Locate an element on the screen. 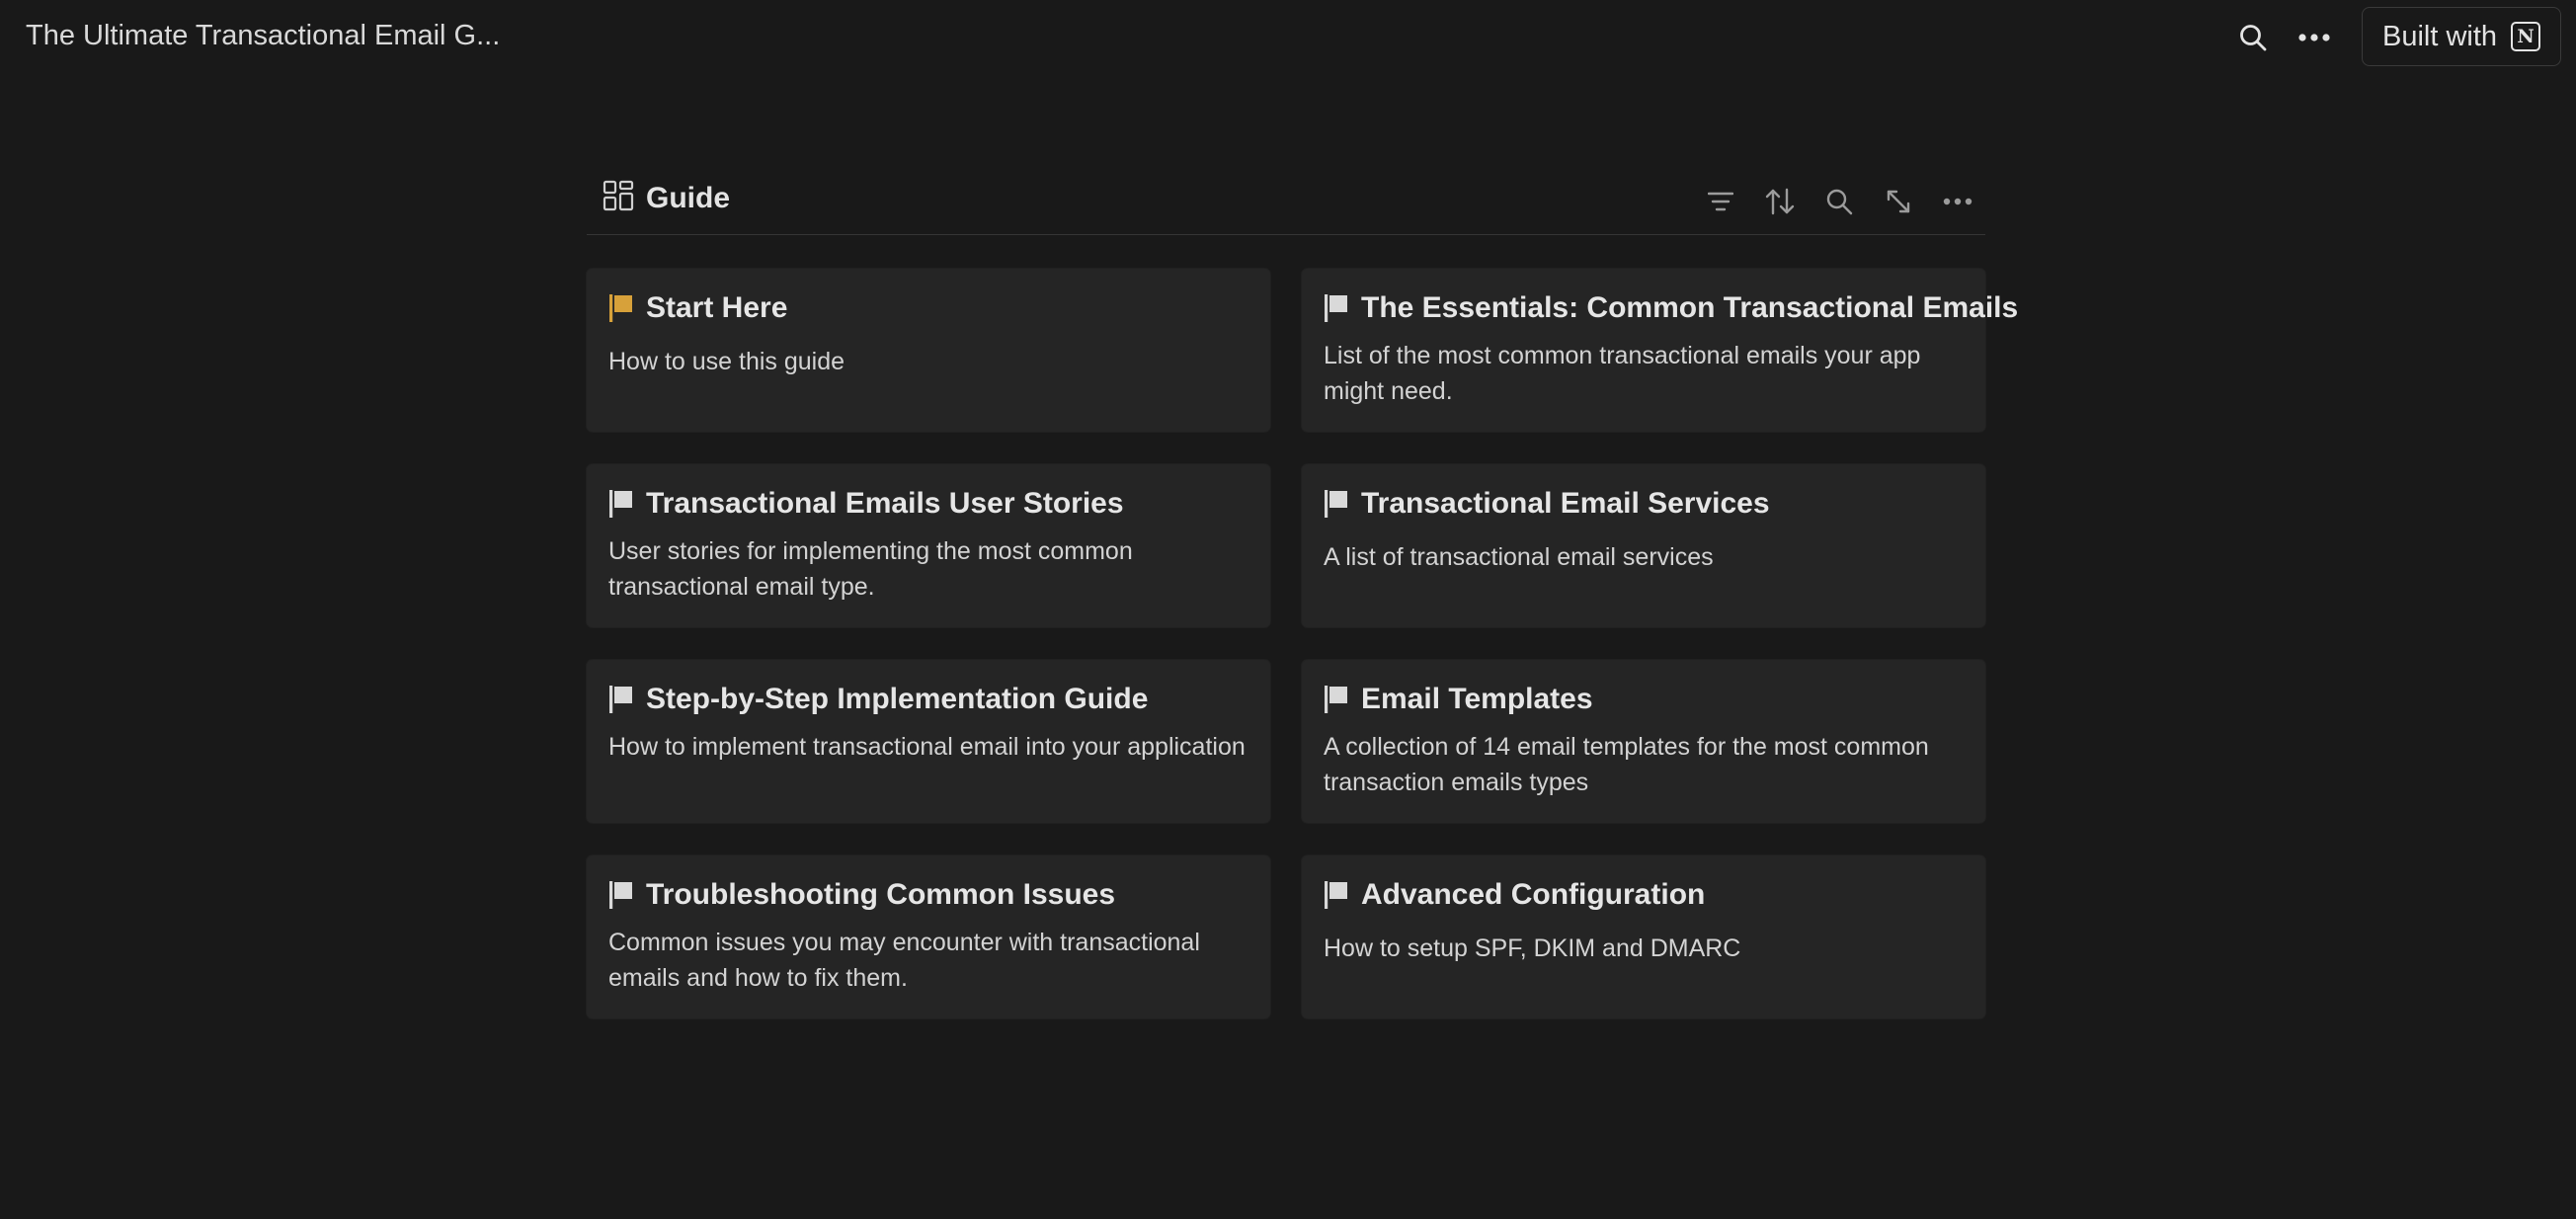  gallery-card: Start Here How to use this guide is located at coordinates (928, 350).